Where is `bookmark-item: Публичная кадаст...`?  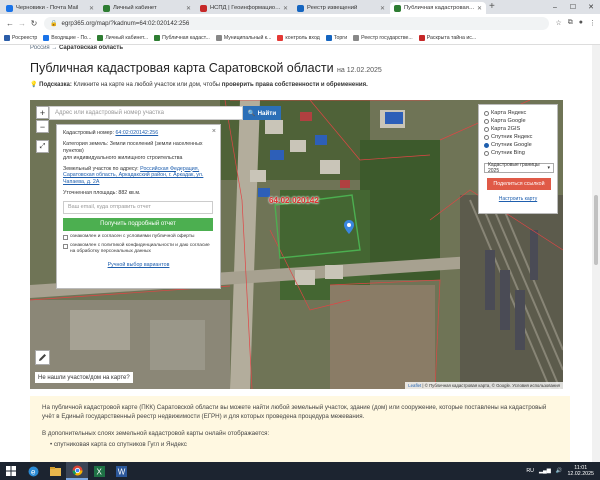 bookmark-item: Публичная кадаст... is located at coordinates (182, 38).